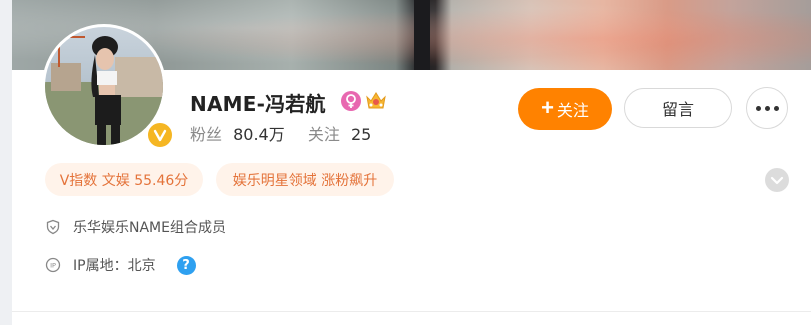 The image size is (811, 325). Describe the element at coordinates (114, 266) in the screenshot. I see `ip-location-text: IP属地：北京` at that location.